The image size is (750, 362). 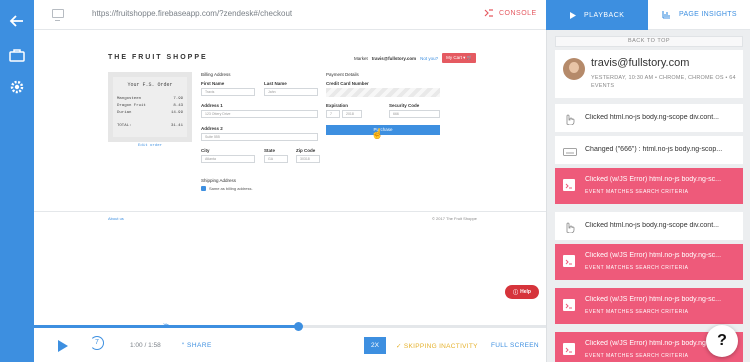 I want to click on last-name-field: Jahn, so click(x=291, y=92).